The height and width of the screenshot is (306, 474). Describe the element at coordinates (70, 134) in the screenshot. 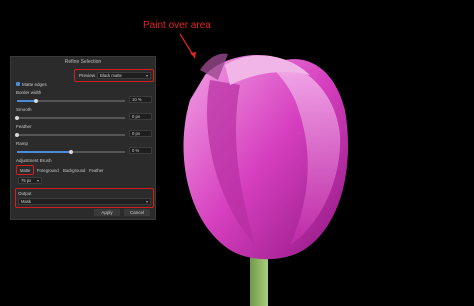

I see `feather-slider` at that location.